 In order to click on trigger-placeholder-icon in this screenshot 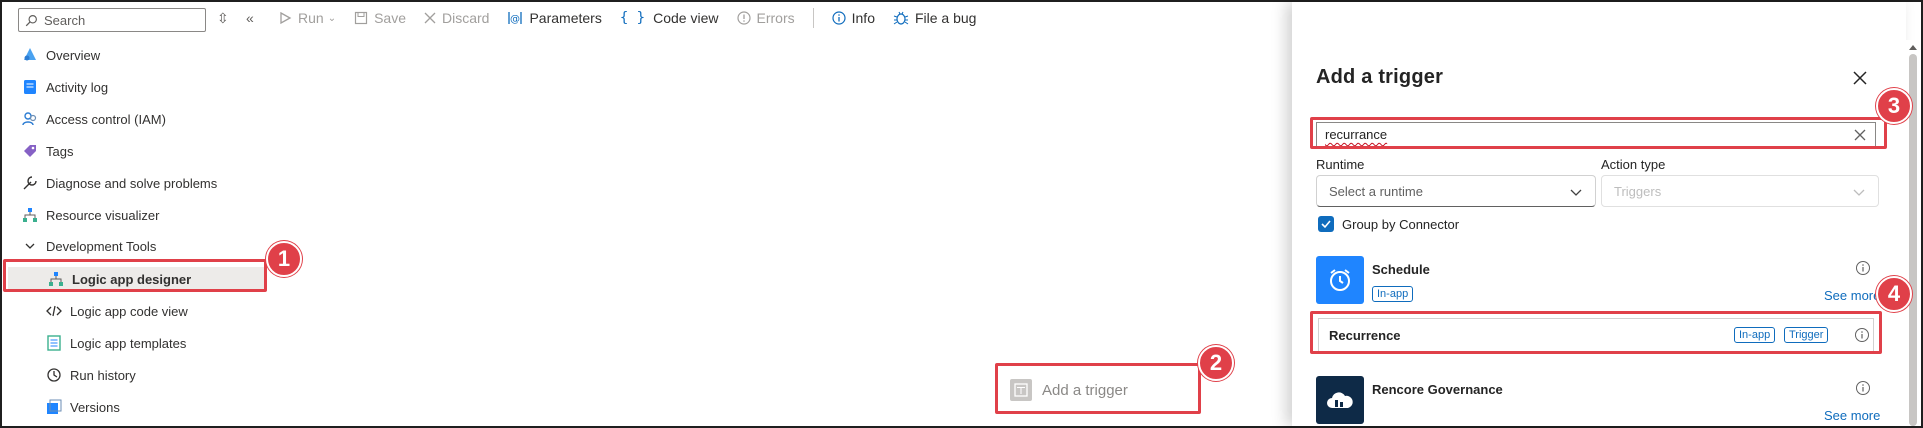, I will do `click(1021, 390)`.